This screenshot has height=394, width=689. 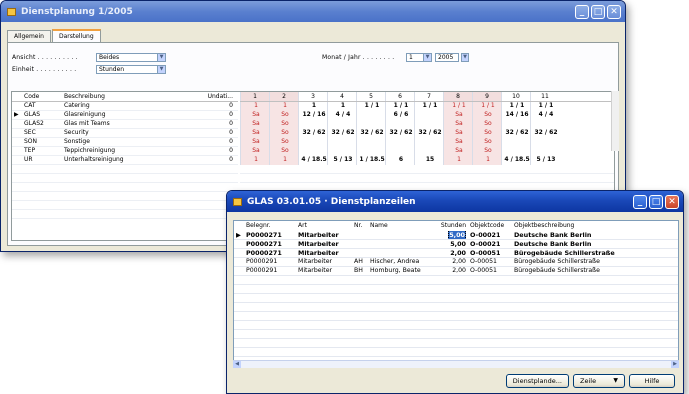 I want to click on col-objektbeschreibung: Objektbeschreibung, so click(x=587, y=226).